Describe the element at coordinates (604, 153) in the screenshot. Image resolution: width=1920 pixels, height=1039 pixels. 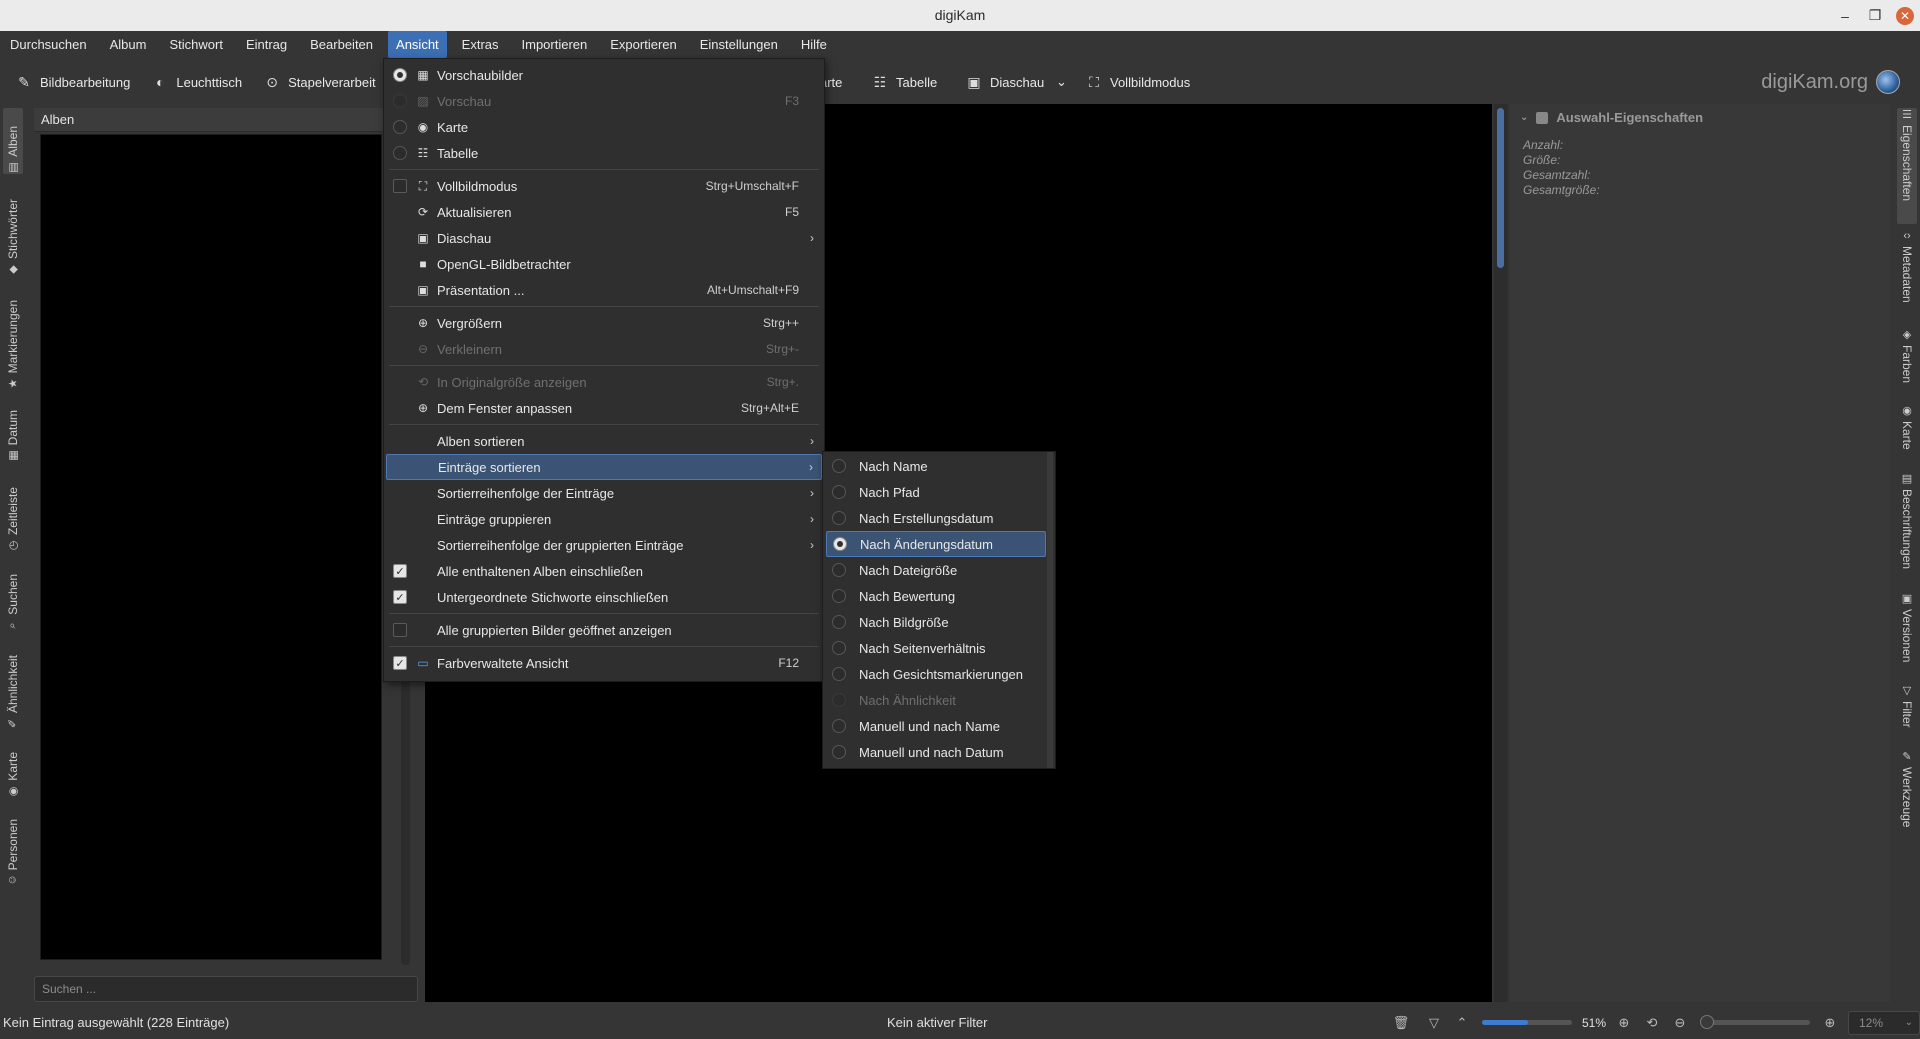
I see `menu-item-tabelle: ☷ Tabelle` at that location.